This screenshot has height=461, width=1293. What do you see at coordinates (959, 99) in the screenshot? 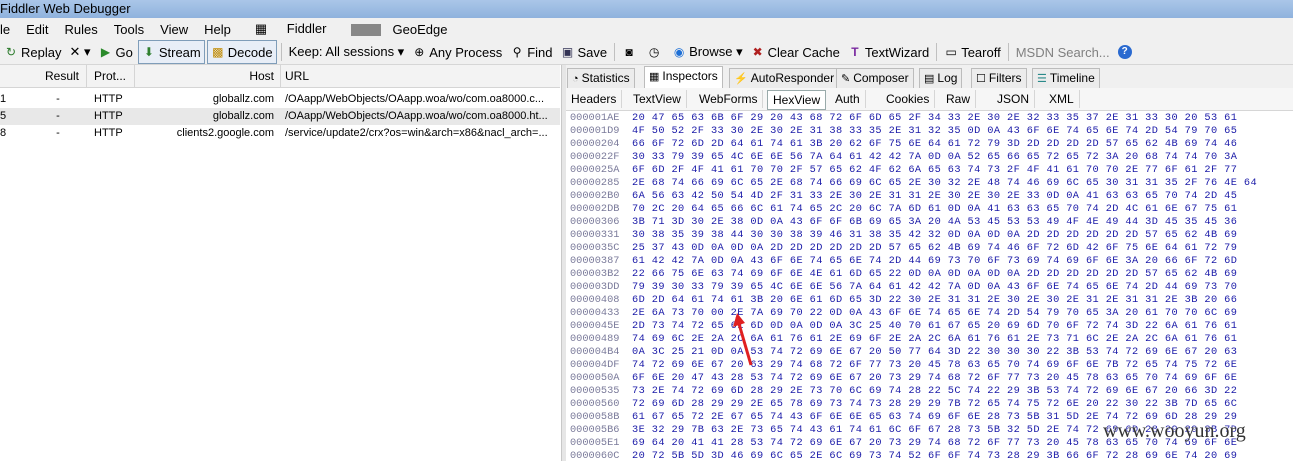
I see `tab-raw: Raw` at bounding box center [959, 99].